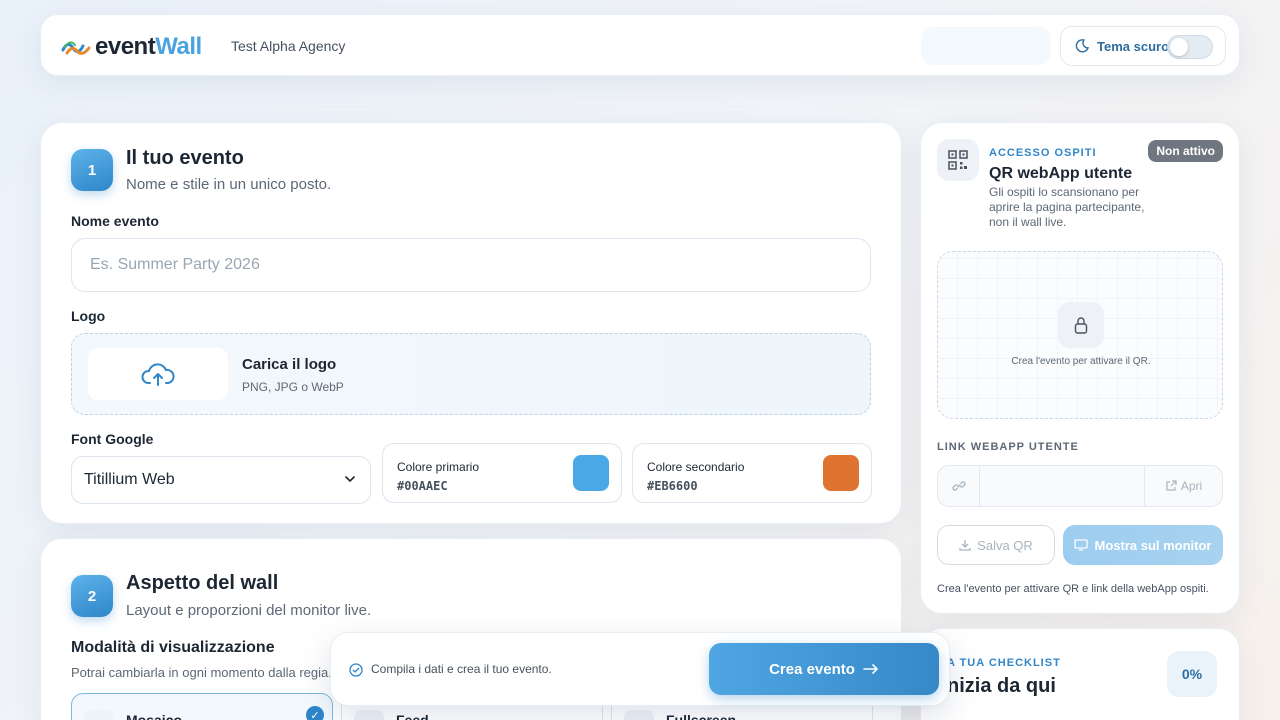 The image size is (1280, 720). Describe the element at coordinates (1043, 153) in the screenshot. I see `qr-kicker: ACCESSO OSPITI` at that location.